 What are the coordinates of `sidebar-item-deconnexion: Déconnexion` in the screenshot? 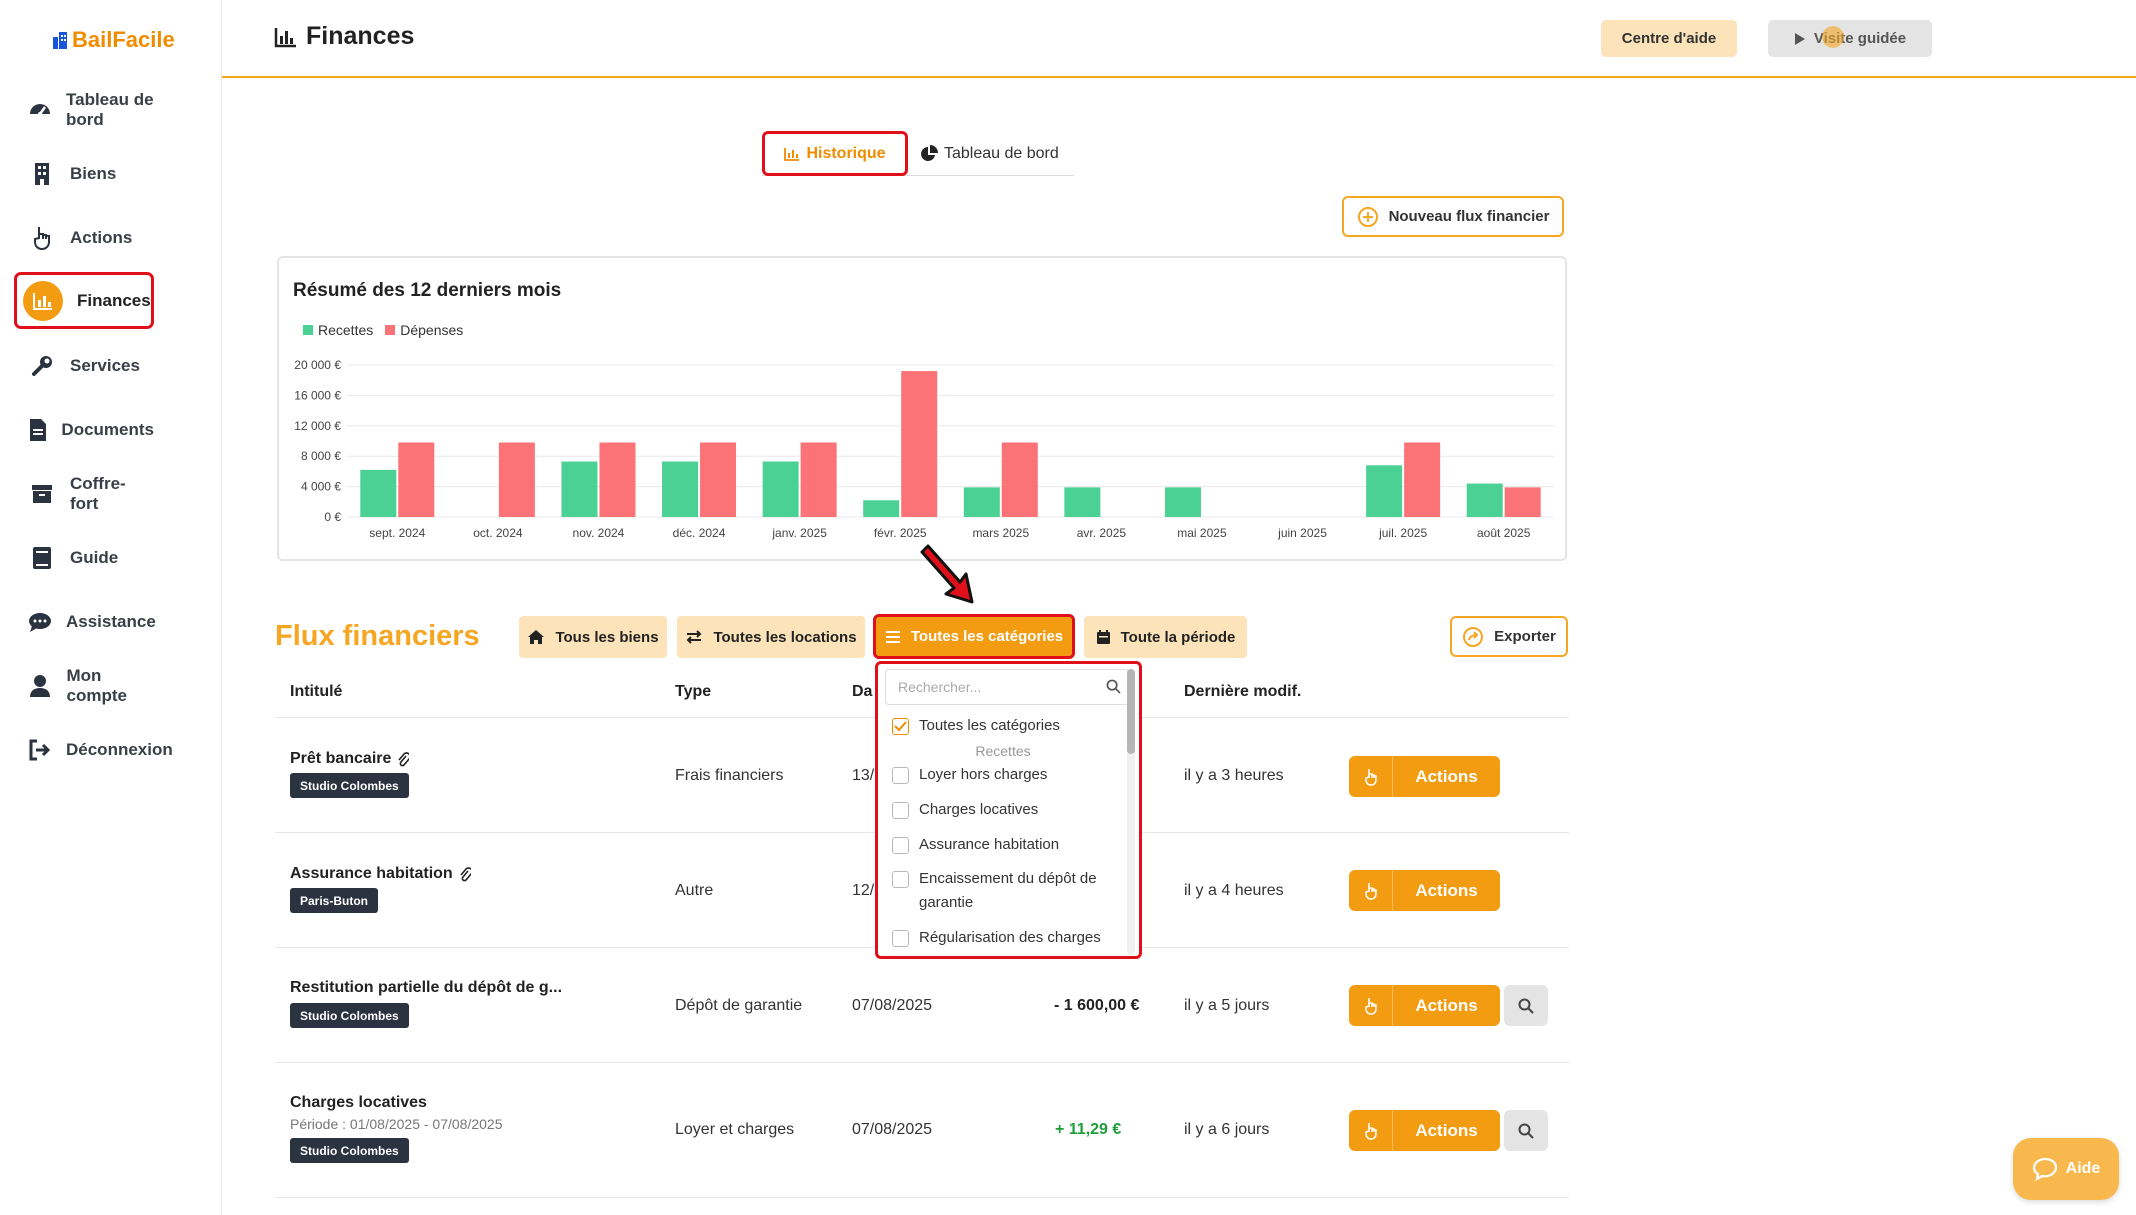 It's located at (93, 750).